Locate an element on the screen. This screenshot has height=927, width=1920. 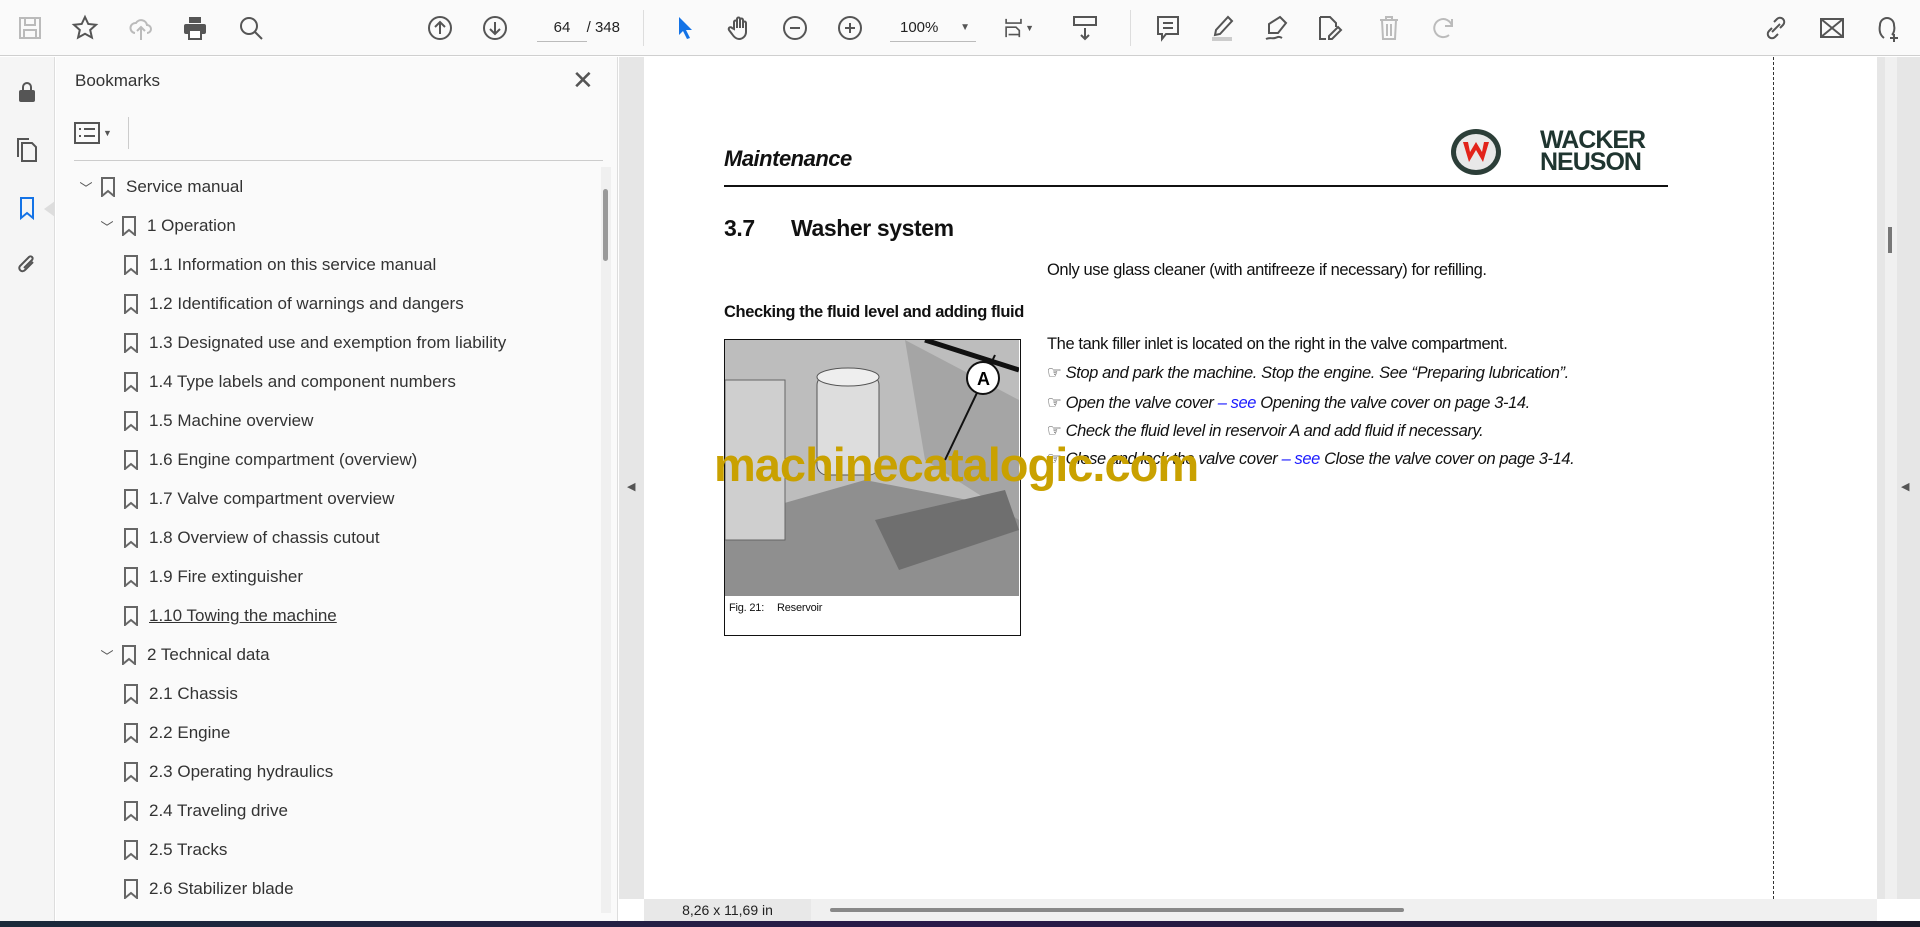
bookmark-item: ﹀ Service manual is located at coordinates (160, 187).